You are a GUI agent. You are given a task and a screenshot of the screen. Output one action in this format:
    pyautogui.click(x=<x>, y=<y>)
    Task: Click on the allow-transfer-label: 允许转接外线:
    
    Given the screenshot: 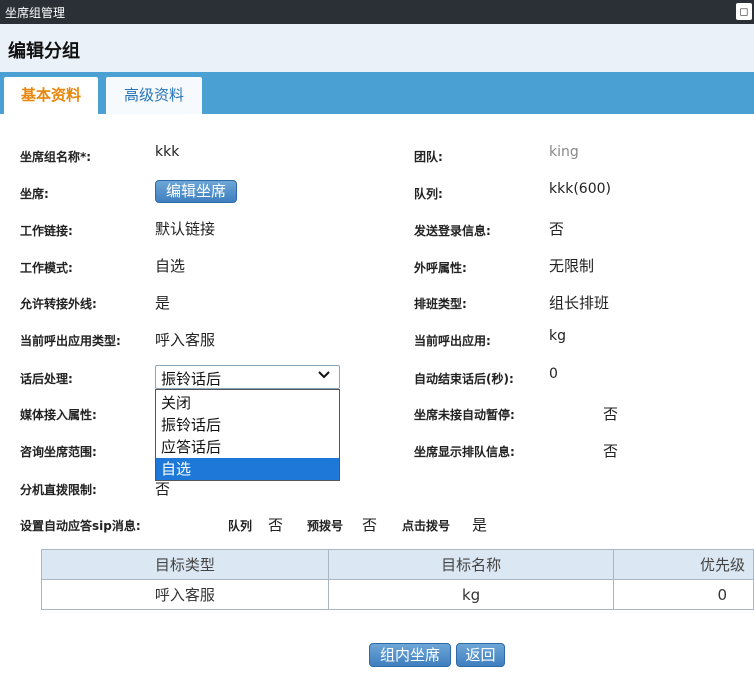 What is the action you would take?
    pyautogui.click(x=58, y=304)
    